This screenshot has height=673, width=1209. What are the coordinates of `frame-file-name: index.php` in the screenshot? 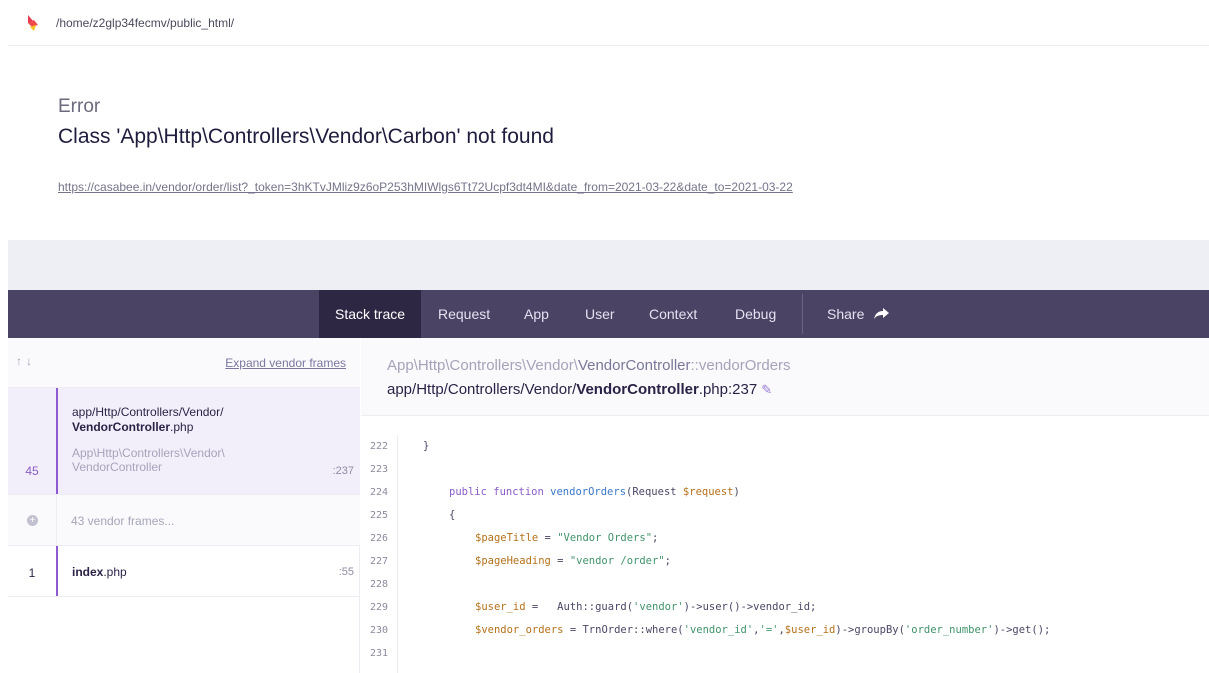 It's located at (99, 572).